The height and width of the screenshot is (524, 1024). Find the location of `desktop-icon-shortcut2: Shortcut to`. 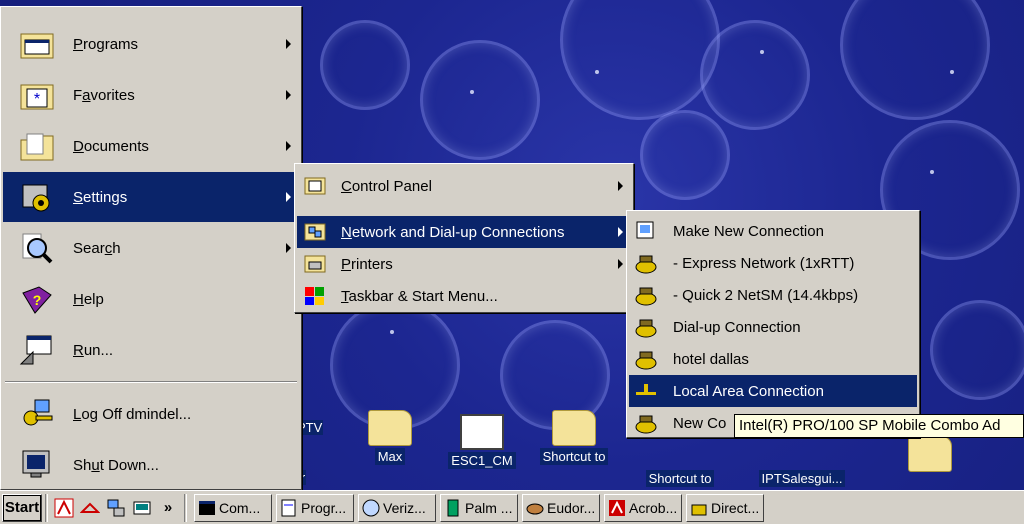

desktop-icon-shortcut2: Shortcut to is located at coordinates (680, 478).